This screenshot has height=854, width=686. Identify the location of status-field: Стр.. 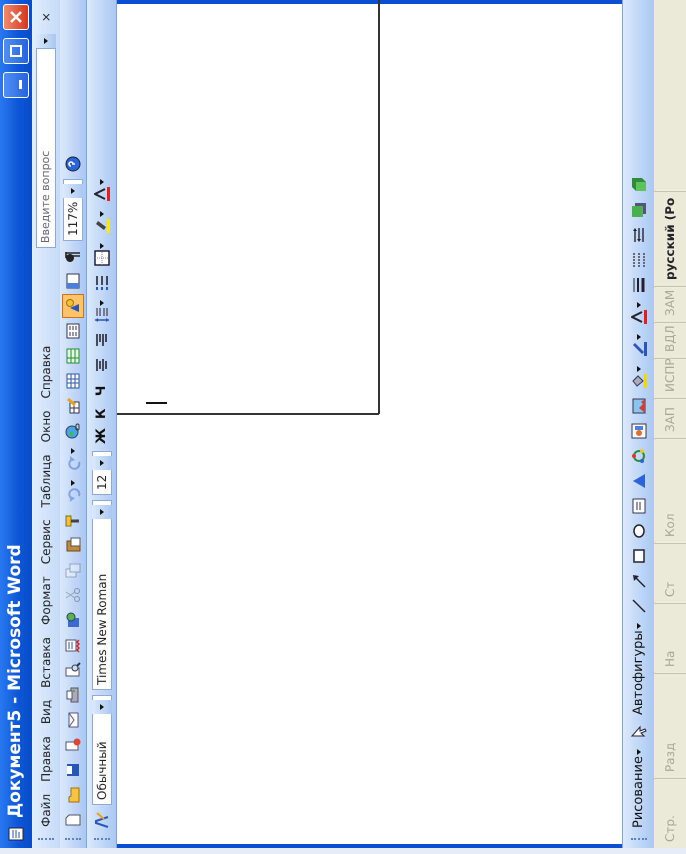
(670, 828).